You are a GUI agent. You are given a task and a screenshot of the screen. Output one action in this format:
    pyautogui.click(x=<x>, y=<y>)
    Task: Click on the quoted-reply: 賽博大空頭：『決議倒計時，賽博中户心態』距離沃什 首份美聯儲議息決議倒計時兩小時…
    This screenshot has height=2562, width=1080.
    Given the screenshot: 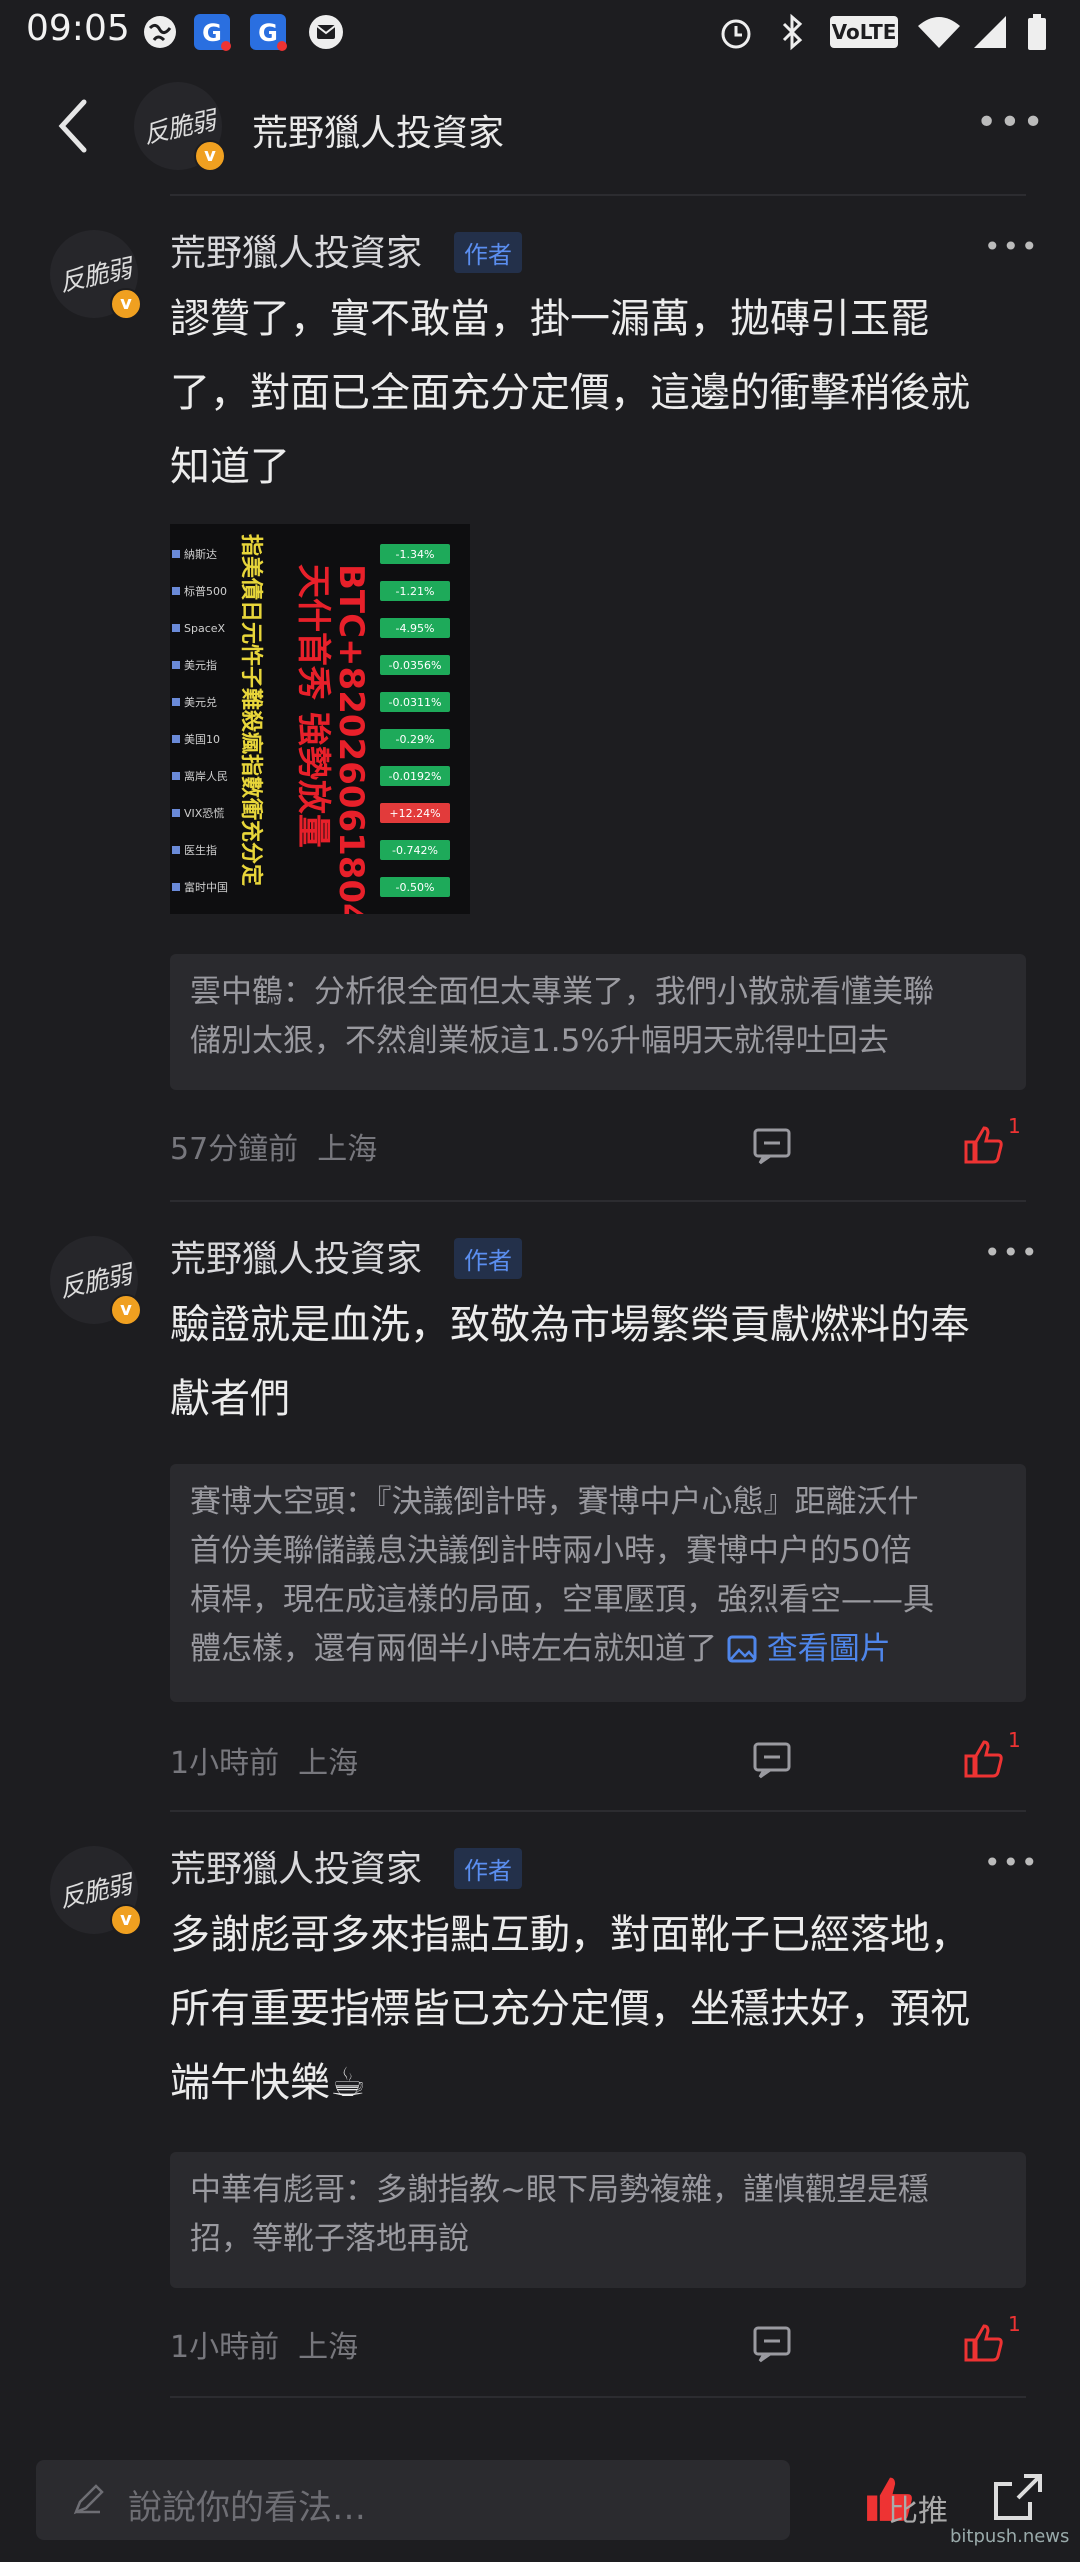 What is the action you would take?
    pyautogui.click(x=598, y=1583)
    